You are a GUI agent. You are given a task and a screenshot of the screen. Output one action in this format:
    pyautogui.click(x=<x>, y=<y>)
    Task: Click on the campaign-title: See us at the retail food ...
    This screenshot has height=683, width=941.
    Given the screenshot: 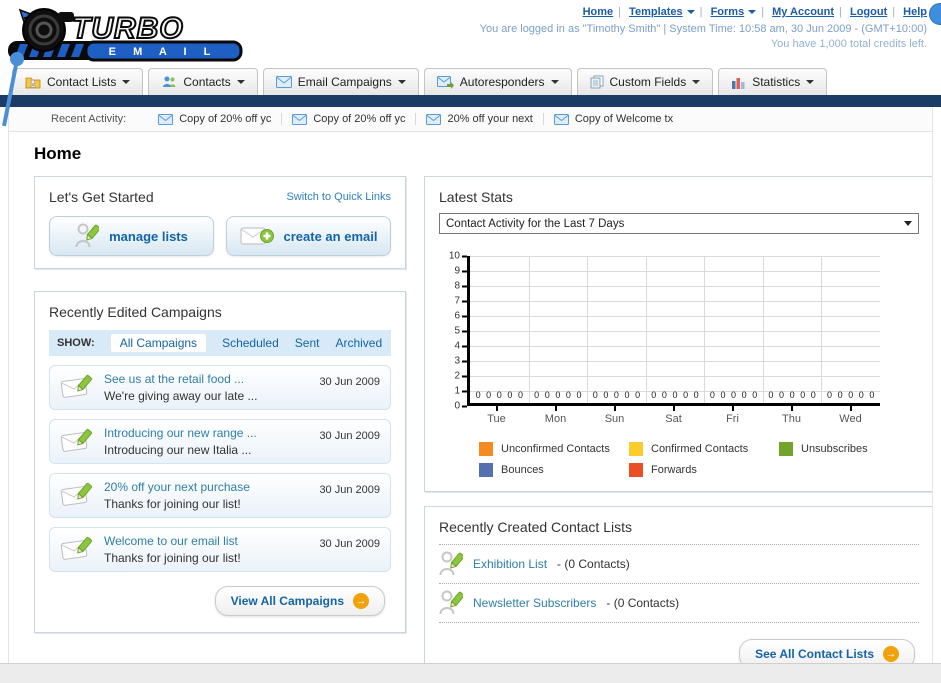 What is the action you would take?
    pyautogui.click(x=206, y=379)
    